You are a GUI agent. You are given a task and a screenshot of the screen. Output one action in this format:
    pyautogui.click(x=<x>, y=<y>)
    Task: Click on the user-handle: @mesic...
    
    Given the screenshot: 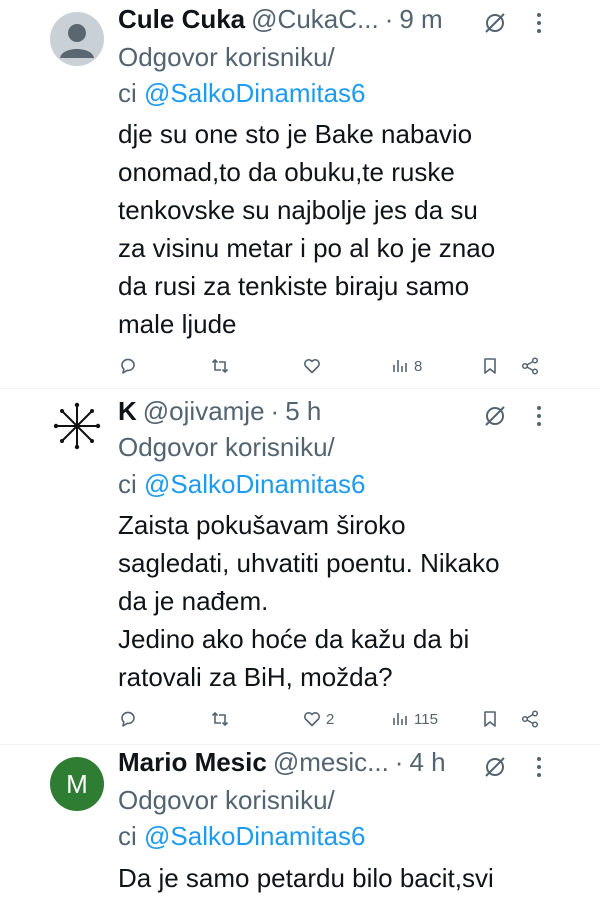 What is the action you would take?
    pyautogui.click(x=331, y=762)
    